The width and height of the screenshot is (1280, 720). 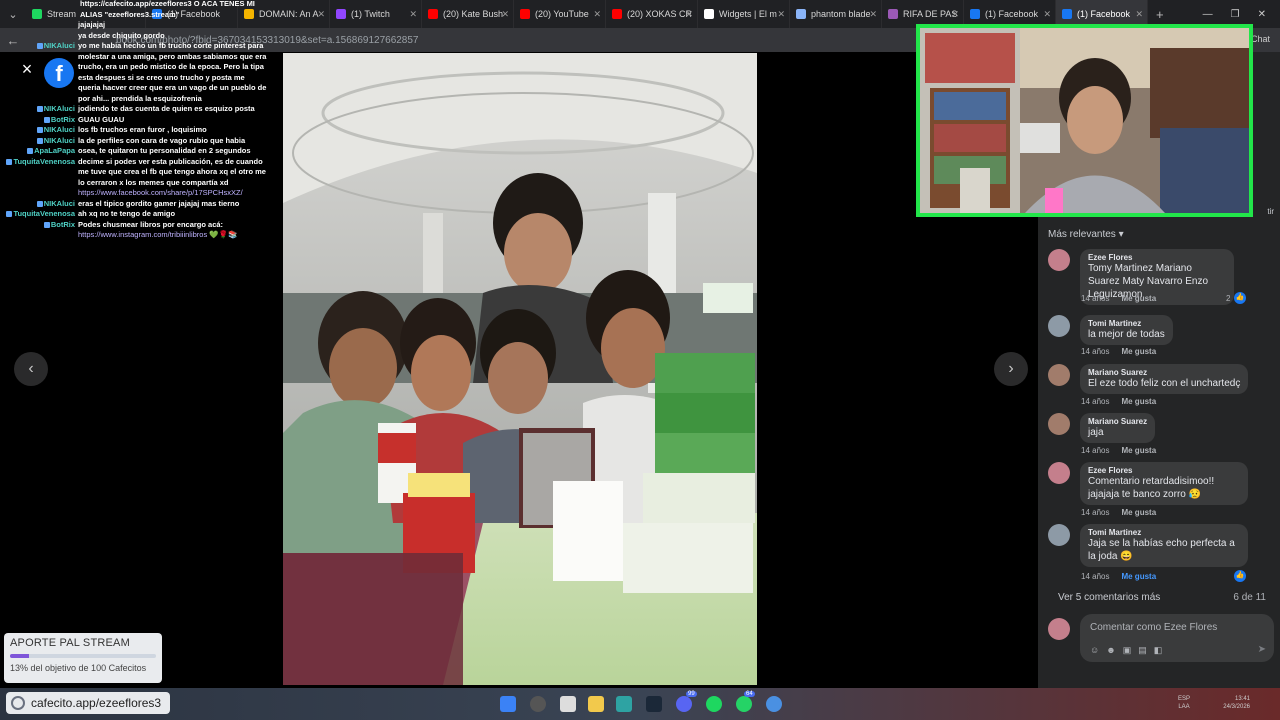 What do you see at coordinates (624, 704) in the screenshot?
I see `edge-browser-icon` at bounding box center [624, 704].